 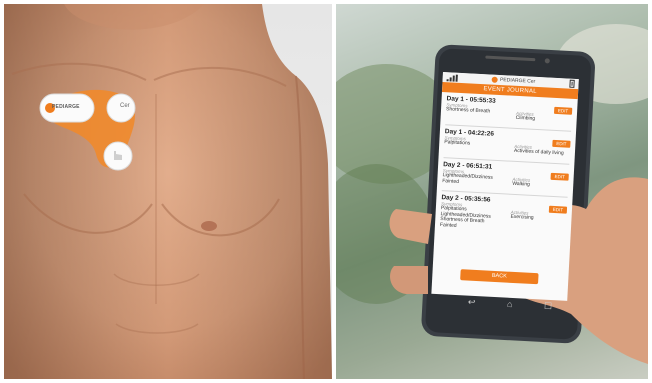 I want to click on back-button: BACK, so click(x=499, y=277).